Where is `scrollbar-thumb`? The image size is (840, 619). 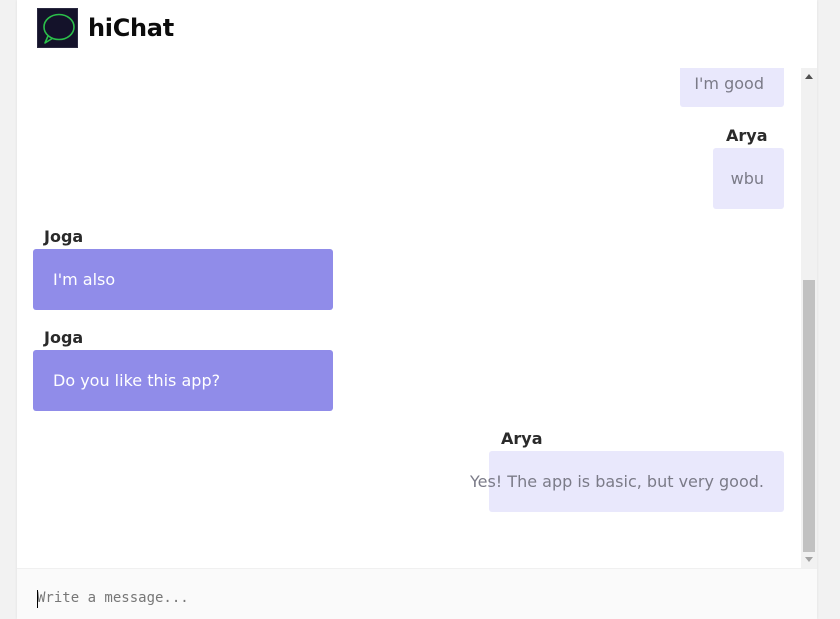 scrollbar-thumb is located at coordinates (809, 416).